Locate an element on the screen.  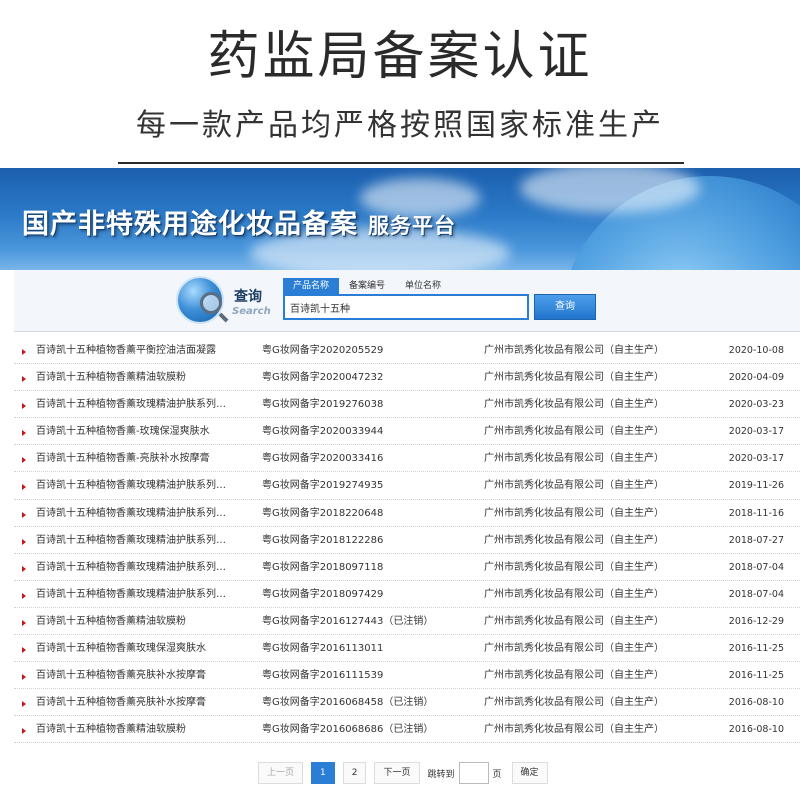
record-number: 粤G妆网备字2020033416 is located at coordinates (323, 459).